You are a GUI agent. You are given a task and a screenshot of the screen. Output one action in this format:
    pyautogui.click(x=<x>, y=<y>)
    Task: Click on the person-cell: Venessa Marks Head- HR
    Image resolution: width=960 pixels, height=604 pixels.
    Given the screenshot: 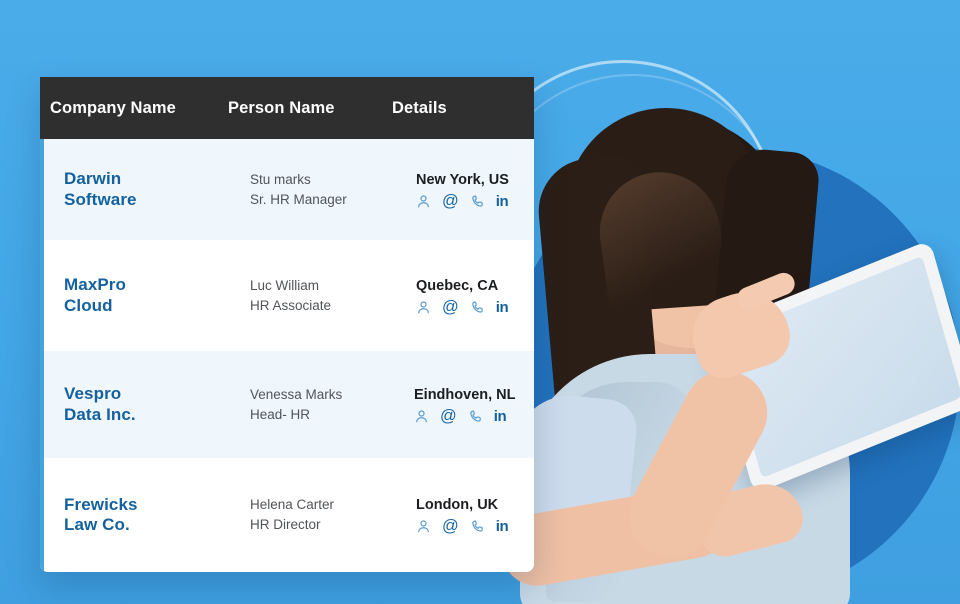 What is the action you would take?
    pyautogui.click(x=328, y=405)
    